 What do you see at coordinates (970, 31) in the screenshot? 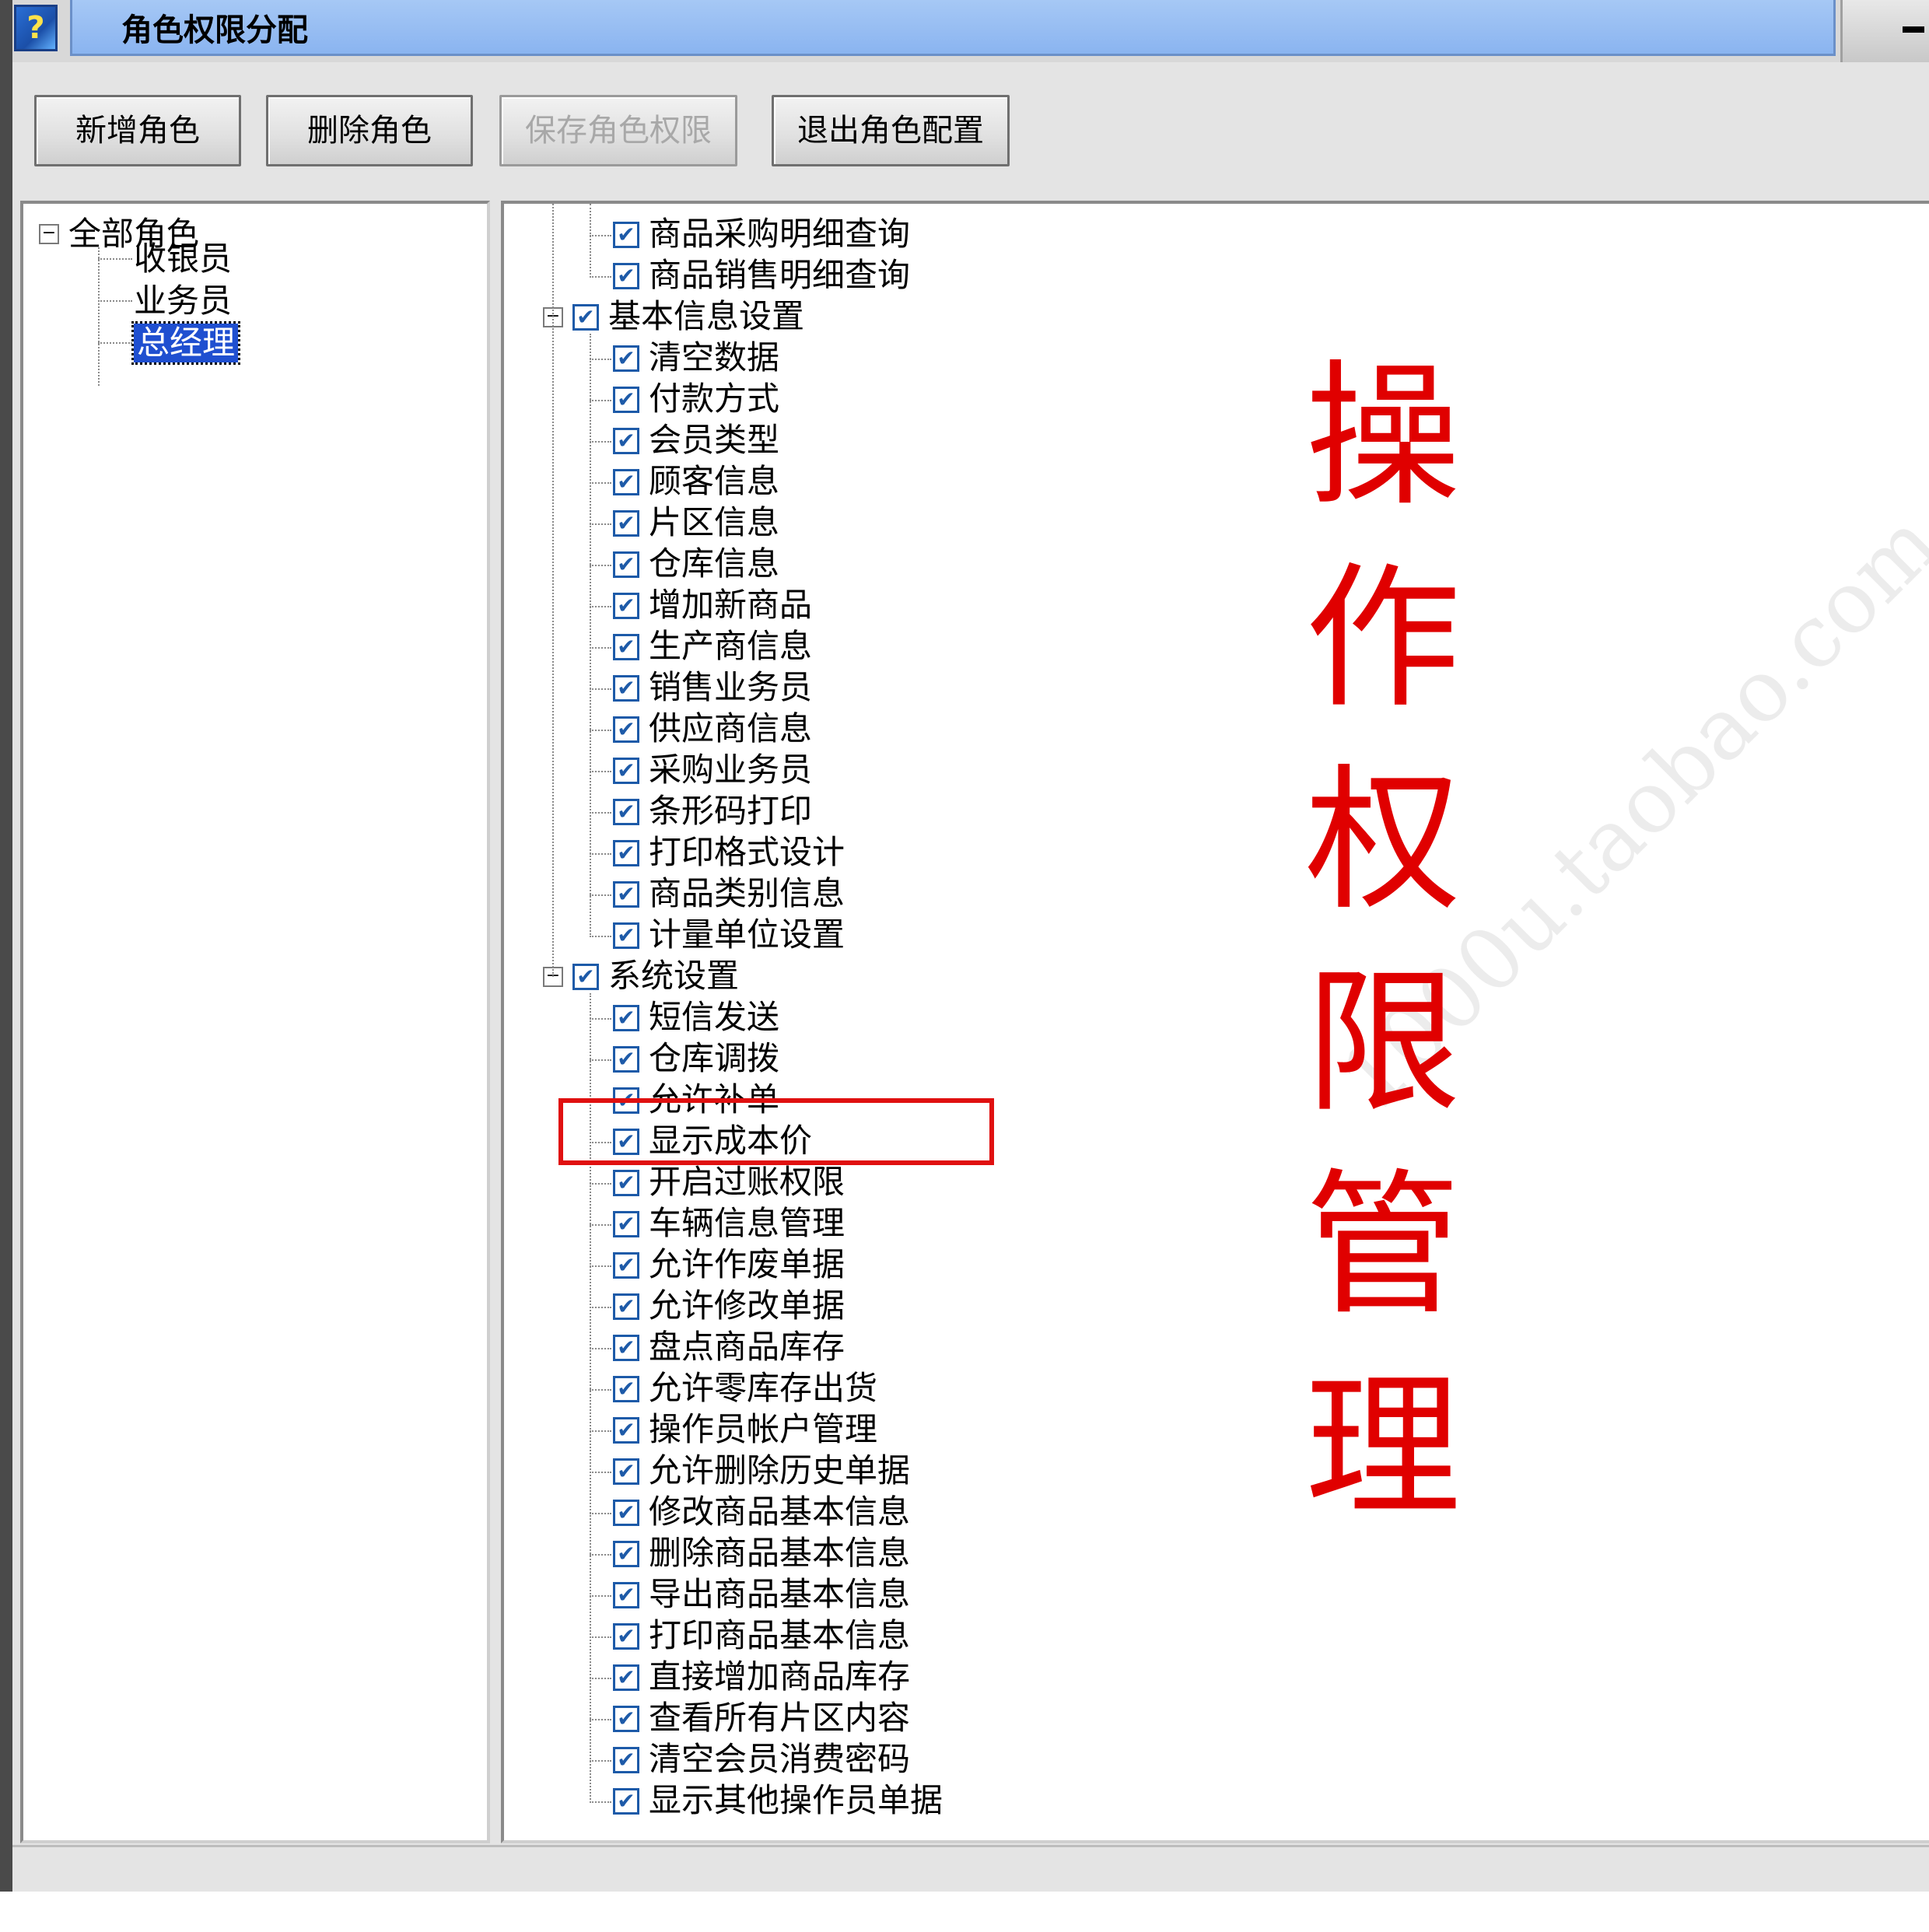
I see `title-bar: ? 角色权限分配` at bounding box center [970, 31].